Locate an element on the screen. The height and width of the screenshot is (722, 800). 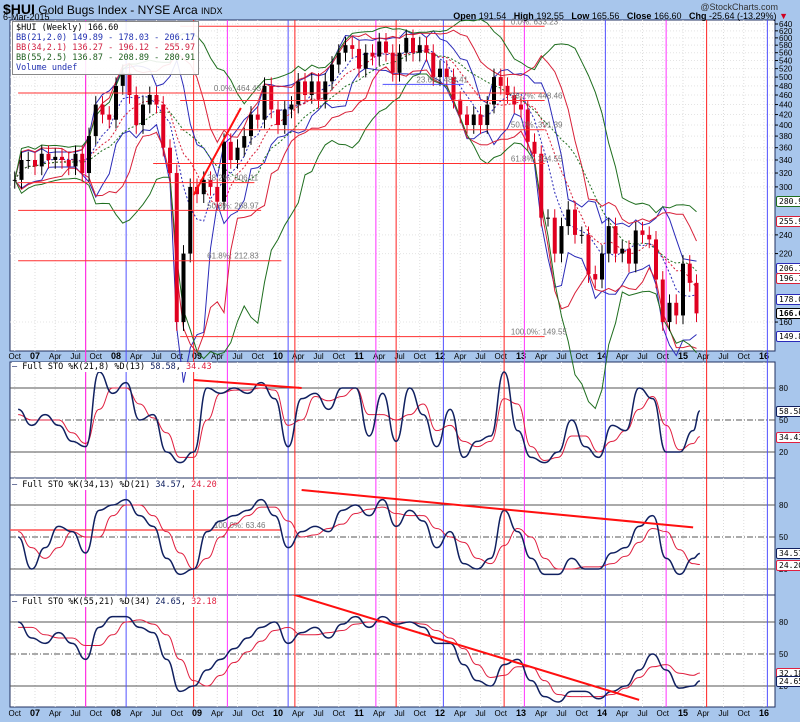
x-tick-label: 16 is located at coordinates (764, 713).